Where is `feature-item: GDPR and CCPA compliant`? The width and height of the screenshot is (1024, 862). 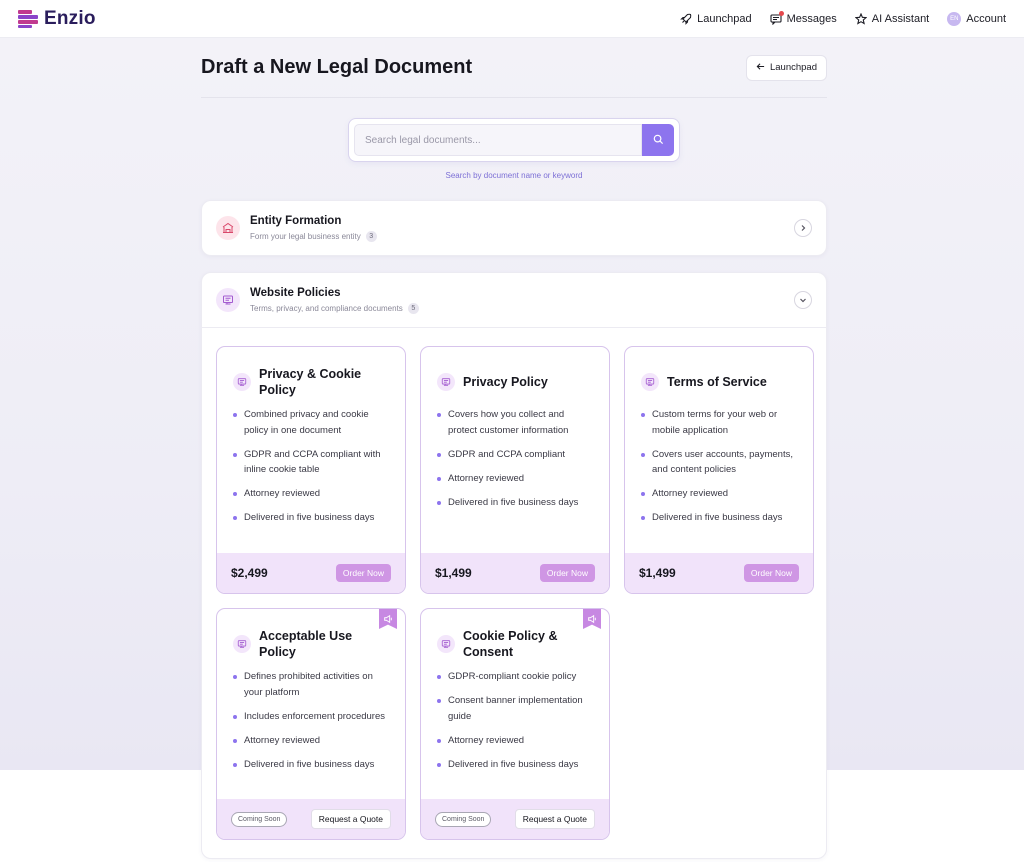 feature-item: GDPR and CCPA compliant is located at coordinates (516, 455).